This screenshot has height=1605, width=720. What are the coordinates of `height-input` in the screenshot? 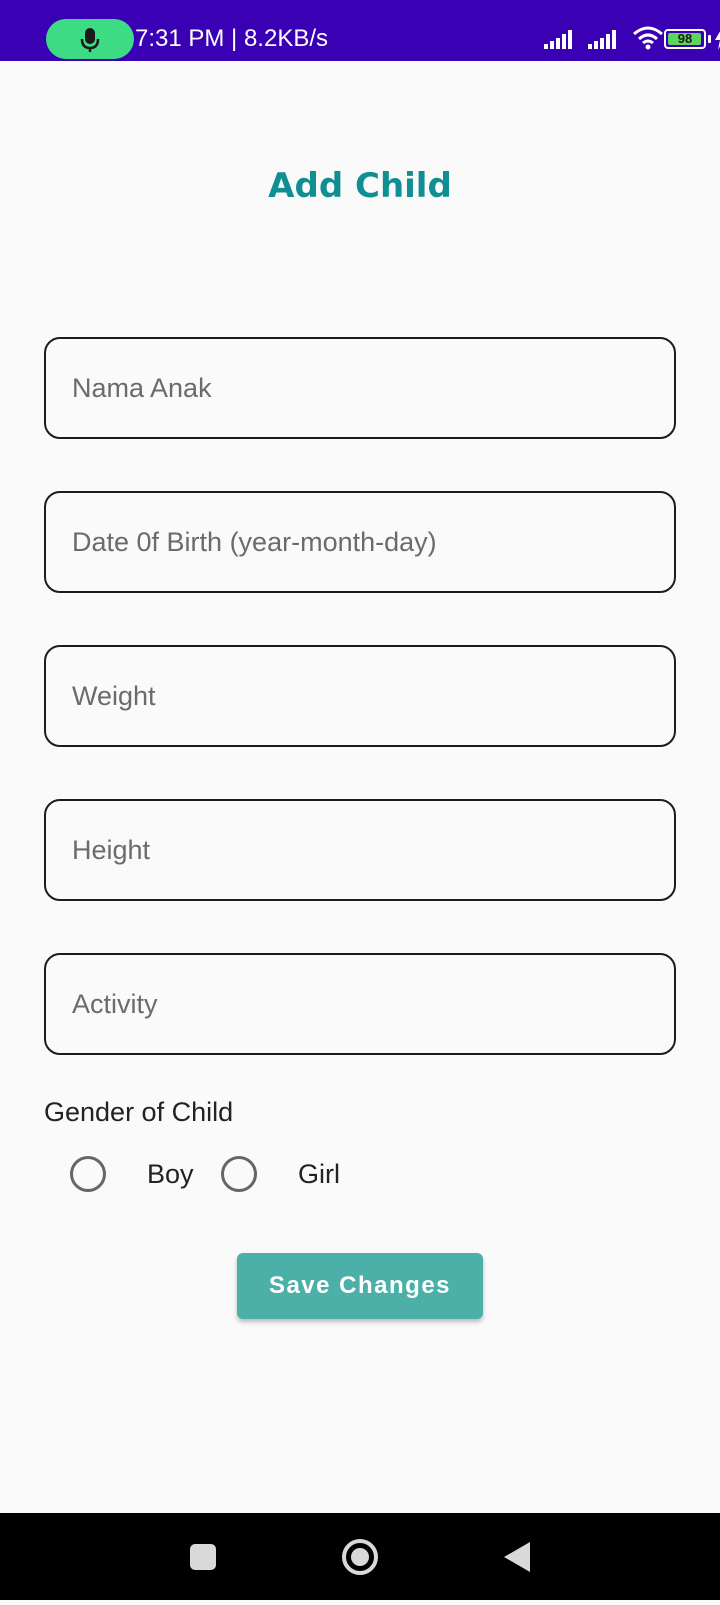 It's located at (362, 850).